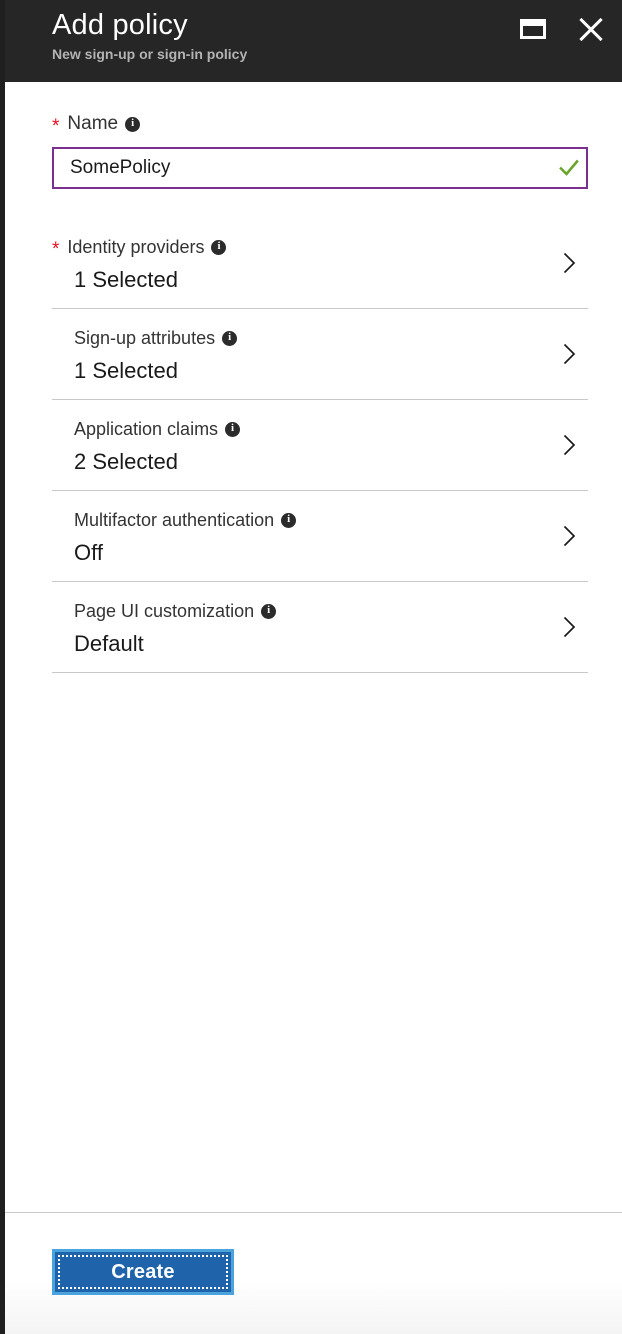  What do you see at coordinates (309, 429) in the screenshot?
I see `row-label: Application claims` at bounding box center [309, 429].